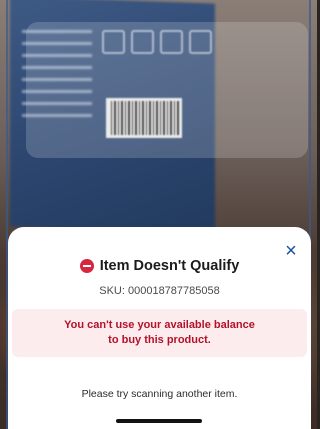  What do you see at coordinates (86, 266) in the screenshot?
I see `no-entry-icon` at bounding box center [86, 266].